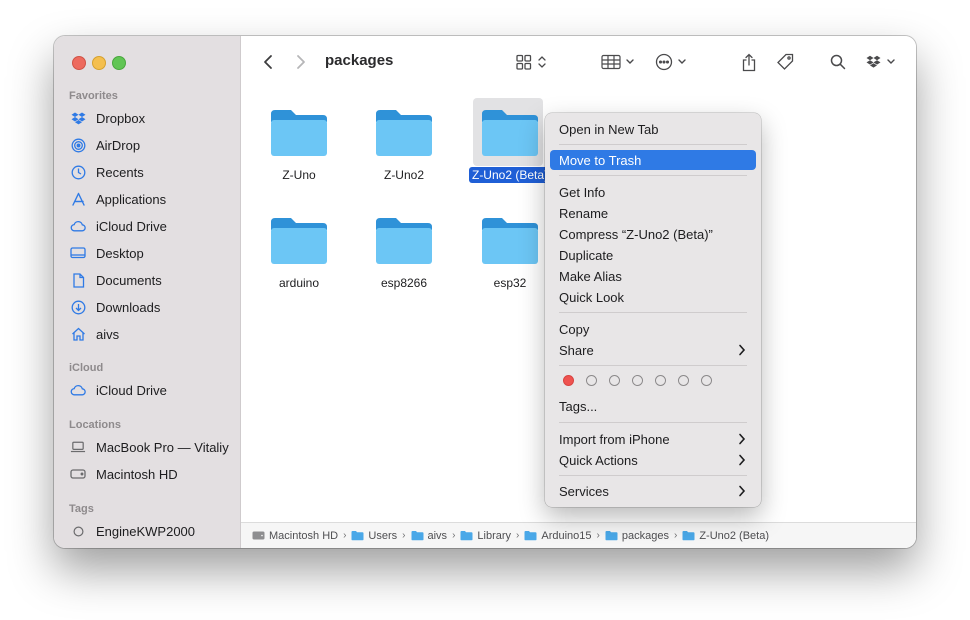 Image resolution: width=970 pixels, height=620 pixels. What do you see at coordinates (734, 535) in the screenshot?
I see `path-crumb-label: Z-Uno2 (Beta)` at bounding box center [734, 535].